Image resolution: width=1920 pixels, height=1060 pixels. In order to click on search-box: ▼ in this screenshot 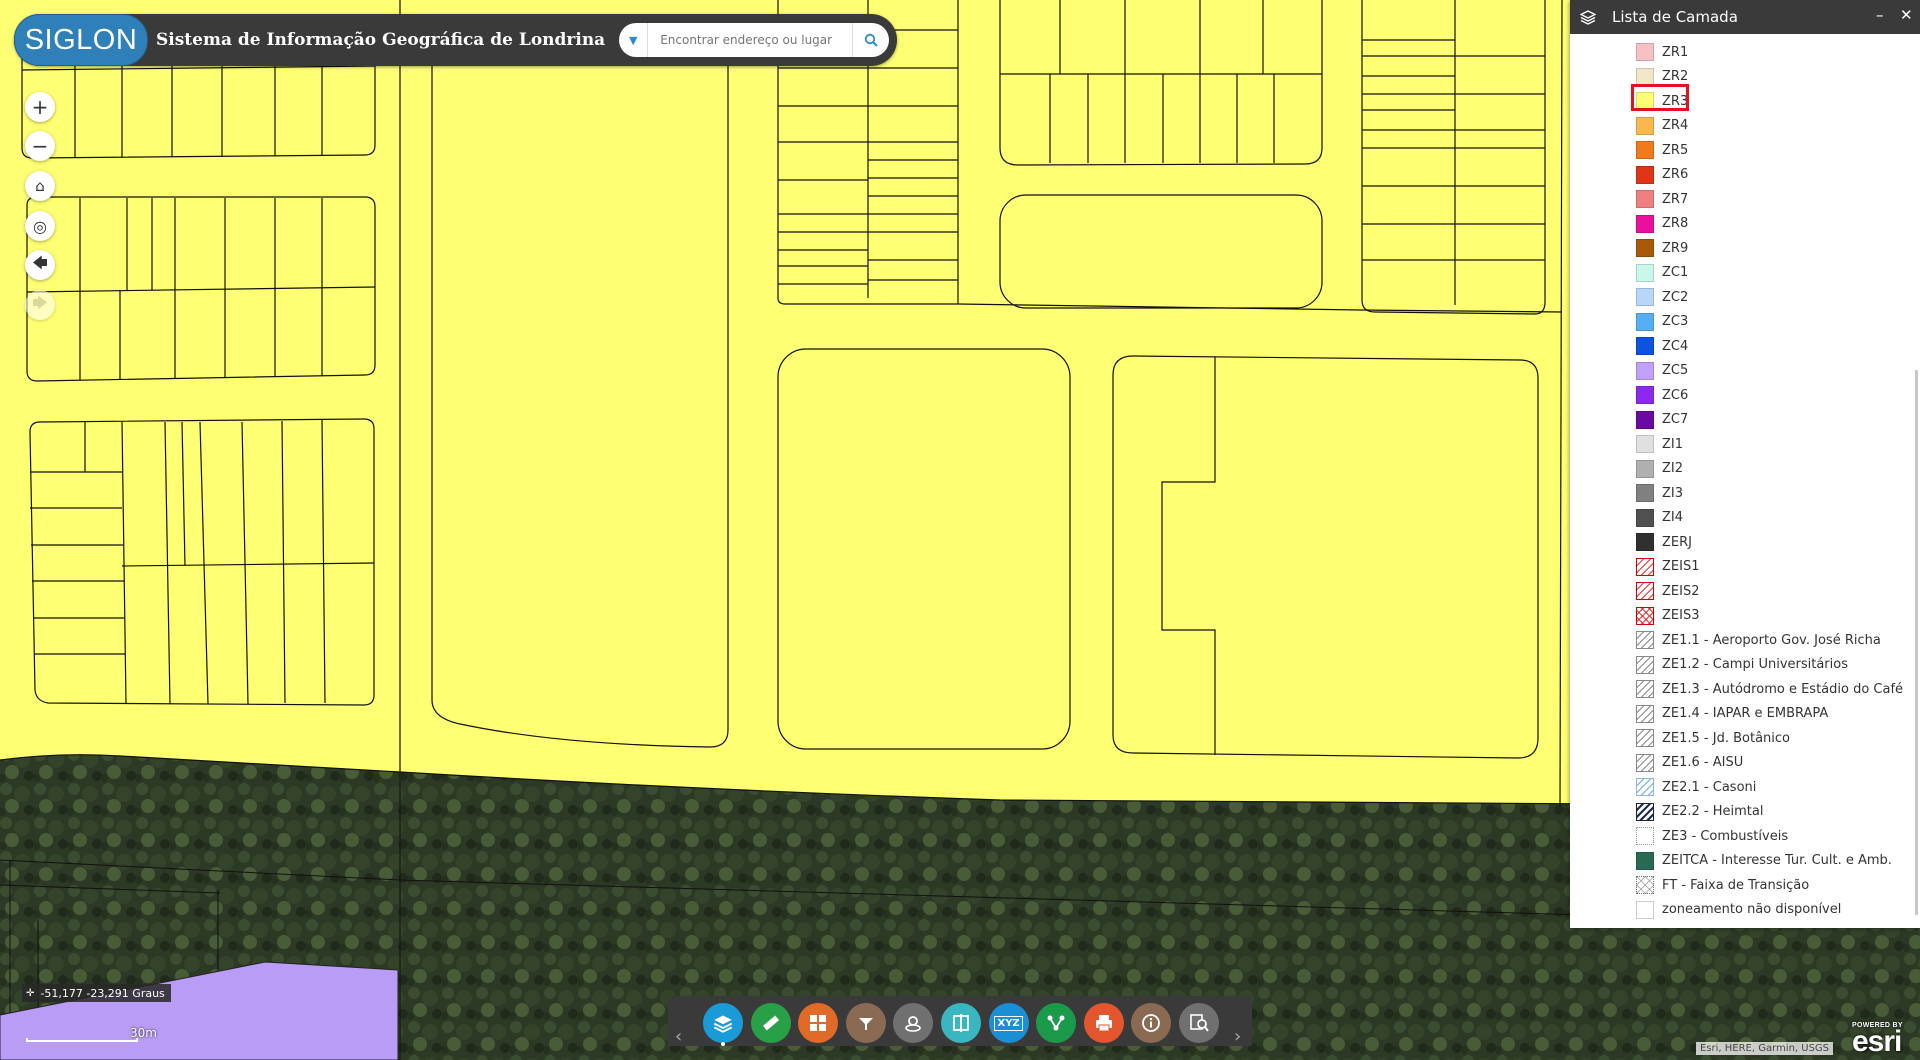, I will do `click(754, 40)`.